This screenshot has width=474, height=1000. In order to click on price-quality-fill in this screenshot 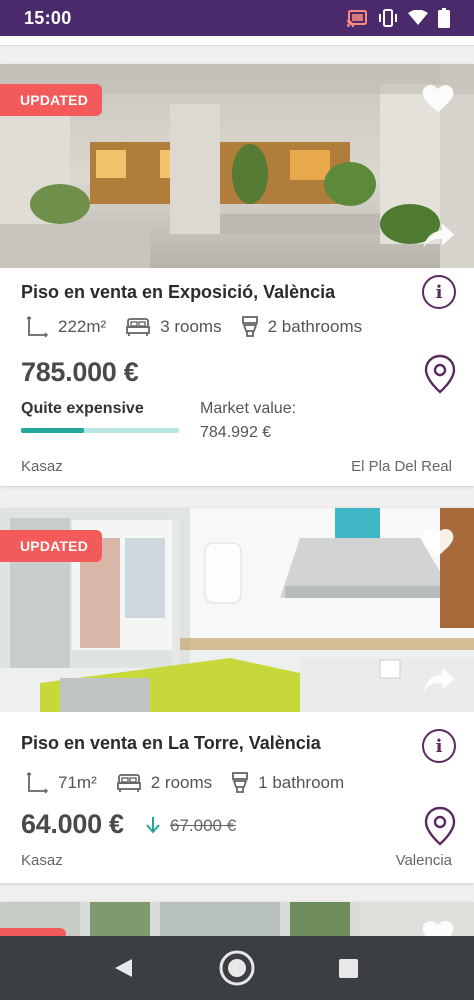, I will do `click(53, 430)`.